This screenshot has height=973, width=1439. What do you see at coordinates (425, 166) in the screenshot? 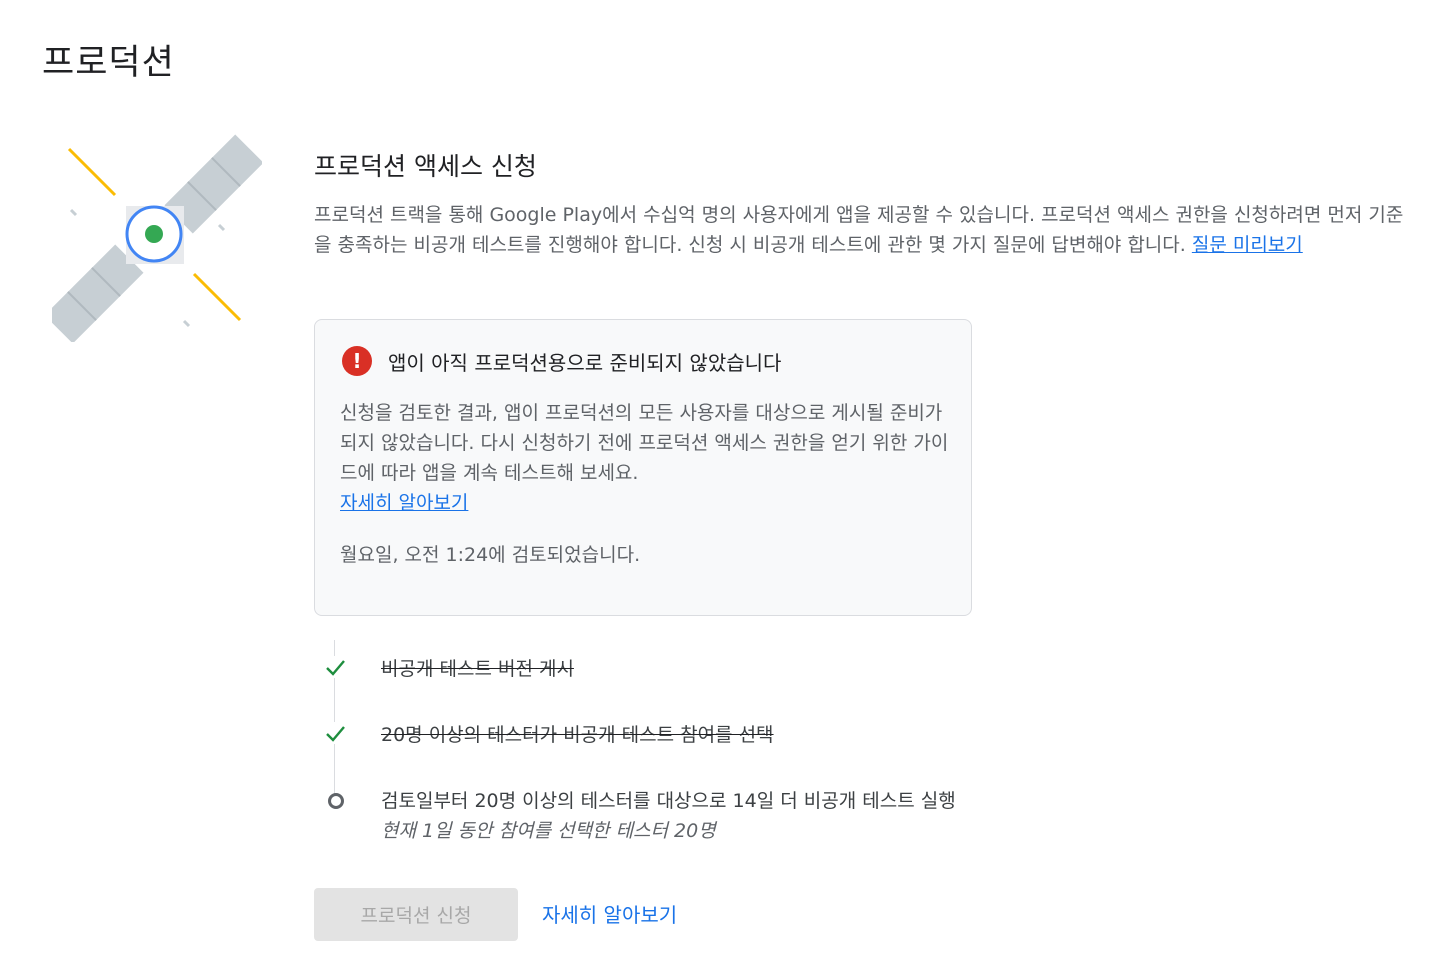
I see `section-title: 프로덕션 액세스 신청` at bounding box center [425, 166].